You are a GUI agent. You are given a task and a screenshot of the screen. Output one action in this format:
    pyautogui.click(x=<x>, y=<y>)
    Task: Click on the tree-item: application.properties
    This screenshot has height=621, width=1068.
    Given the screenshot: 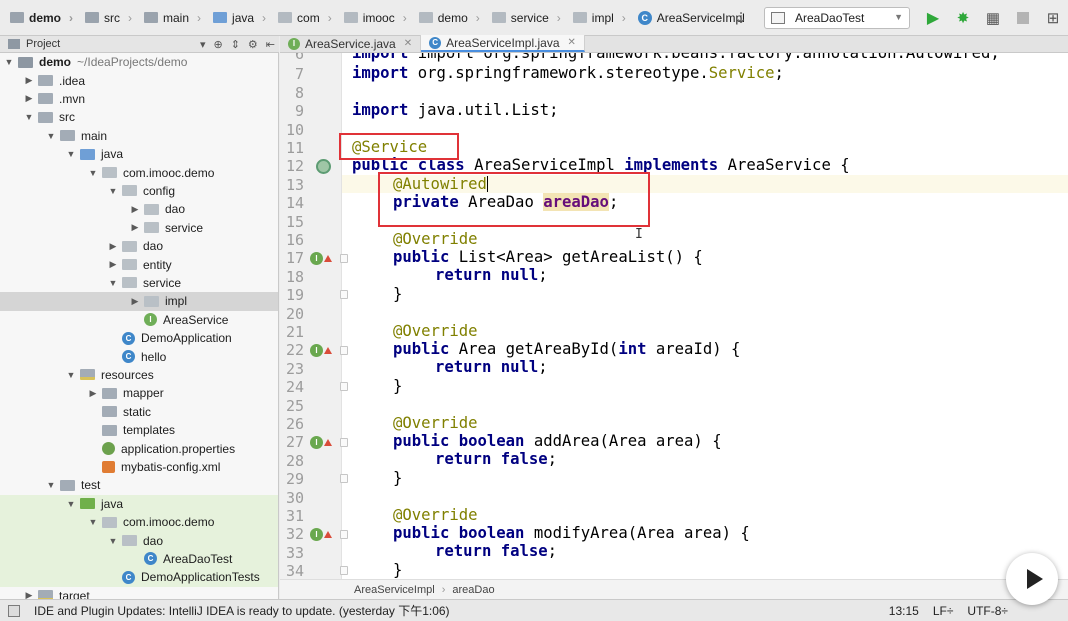 What is the action you would take?
    pyautogui.click(x=139, y=448)
    